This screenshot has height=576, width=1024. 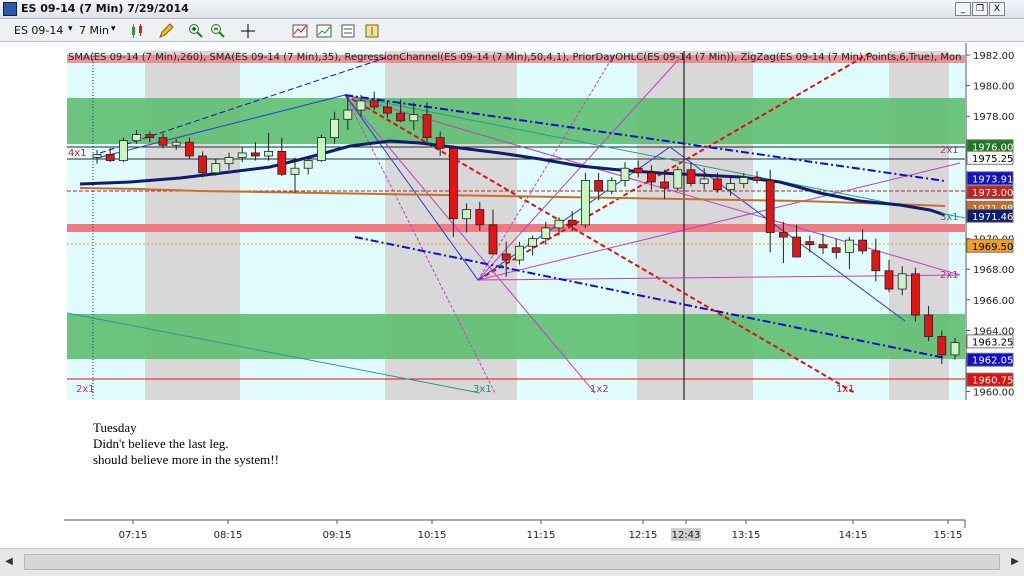 I want to click on candlestick-chart-icon, so click(x=138, y=31).